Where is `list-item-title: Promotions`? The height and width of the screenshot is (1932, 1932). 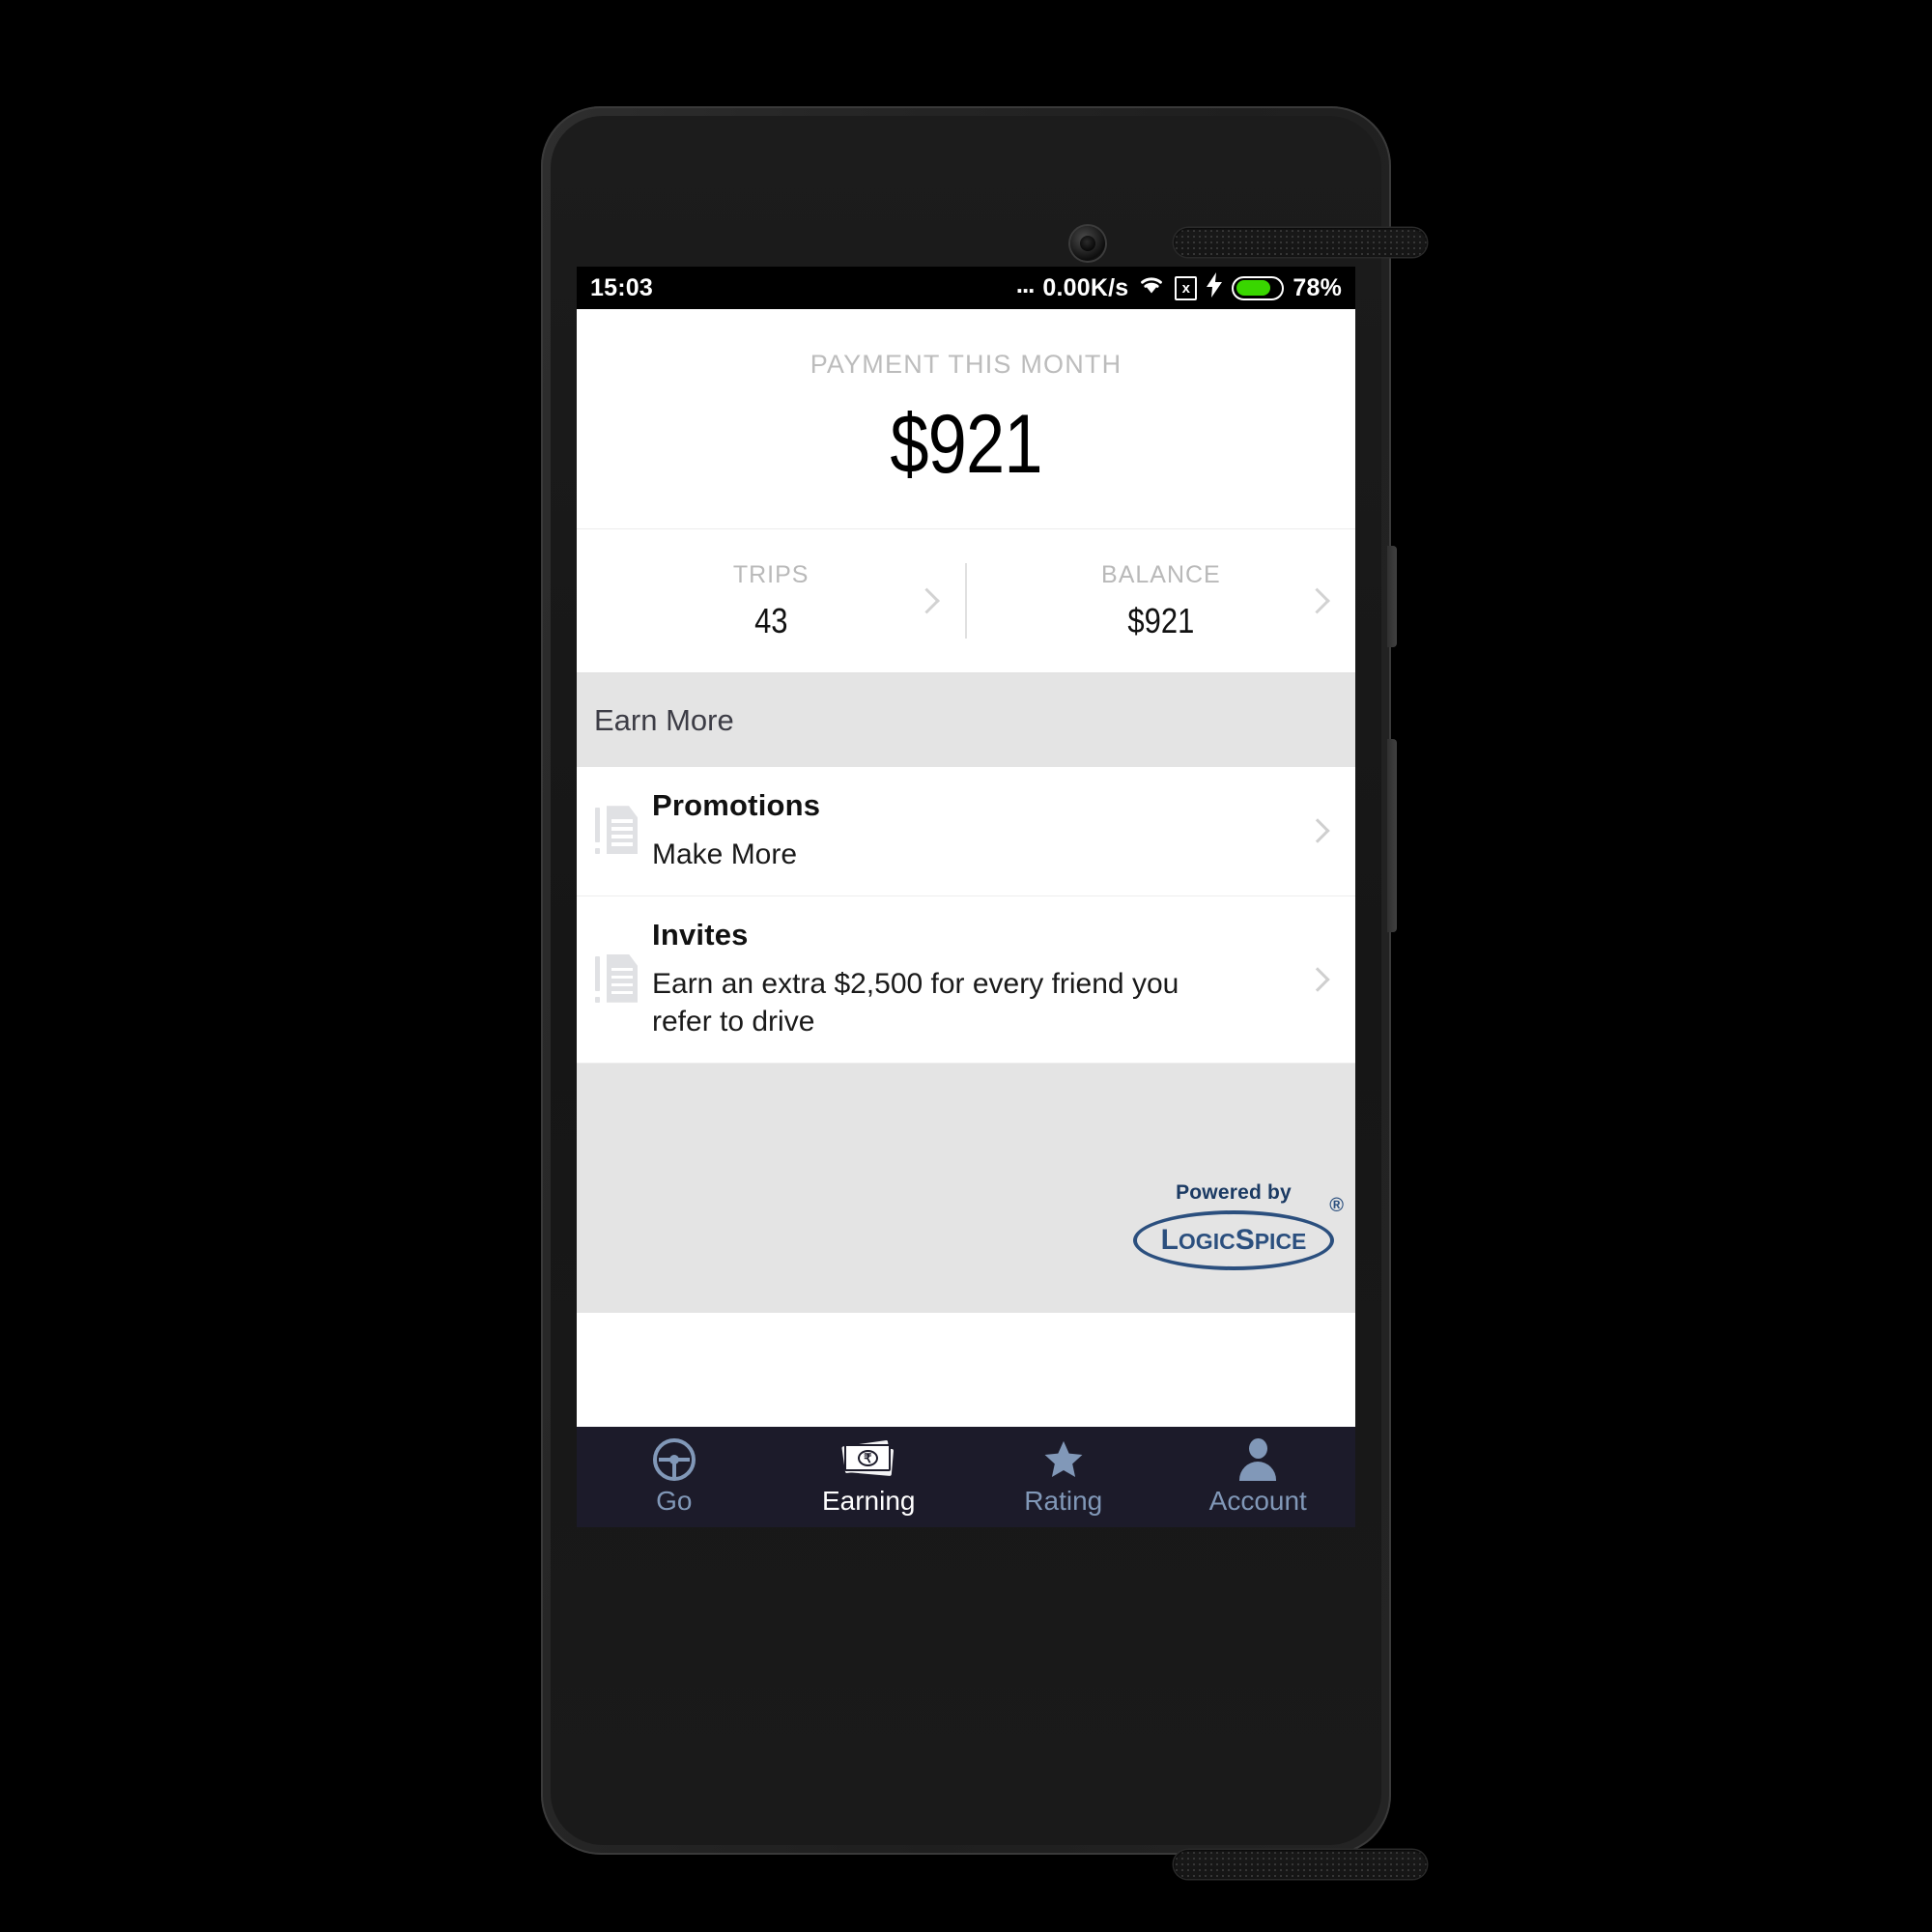 list-item-title: Promotions is located at coordinates (736, 805).